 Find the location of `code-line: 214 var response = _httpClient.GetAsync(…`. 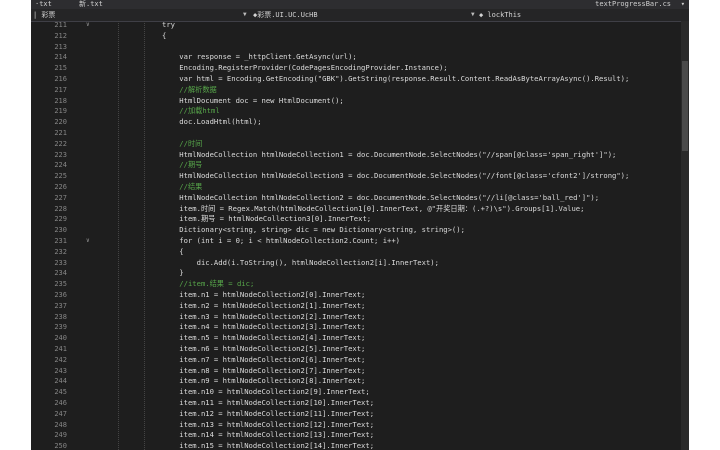

code-line: 214 var response = _httpClient.GetAsync(… is located at coordinates (360, 57).